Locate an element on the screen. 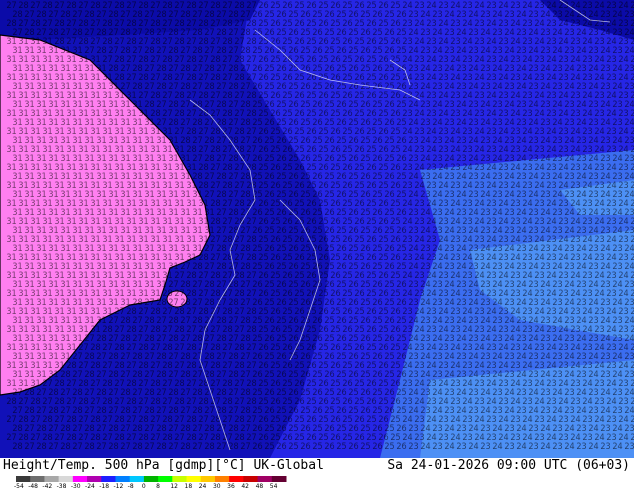  legend-tick: -30 is located at coordinates (75, 486).